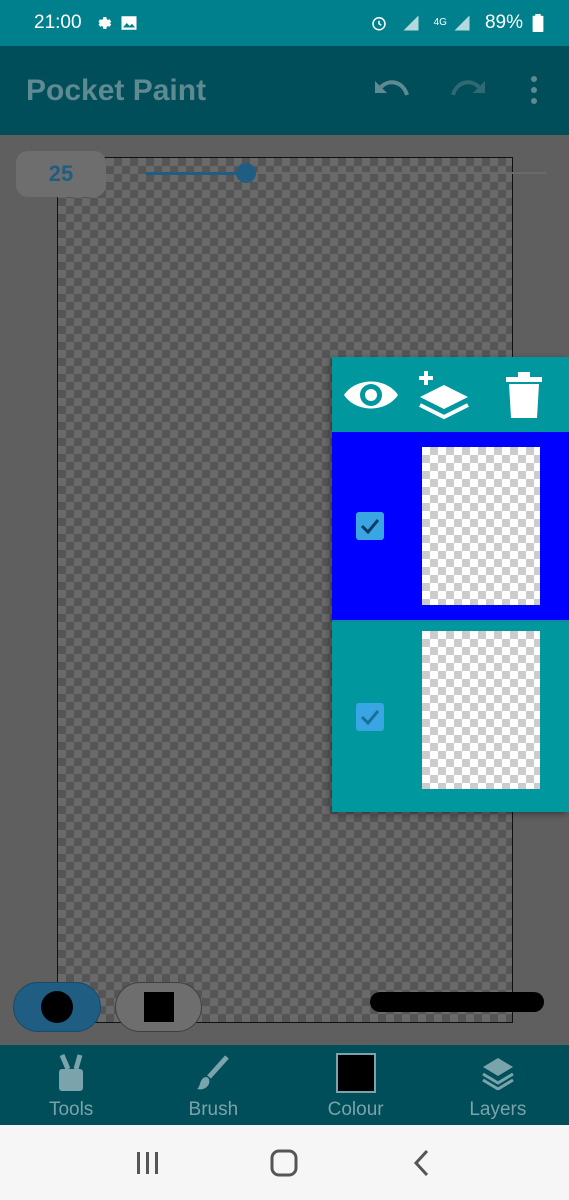  I want to click on more-vert-icon, so click(534, 90).